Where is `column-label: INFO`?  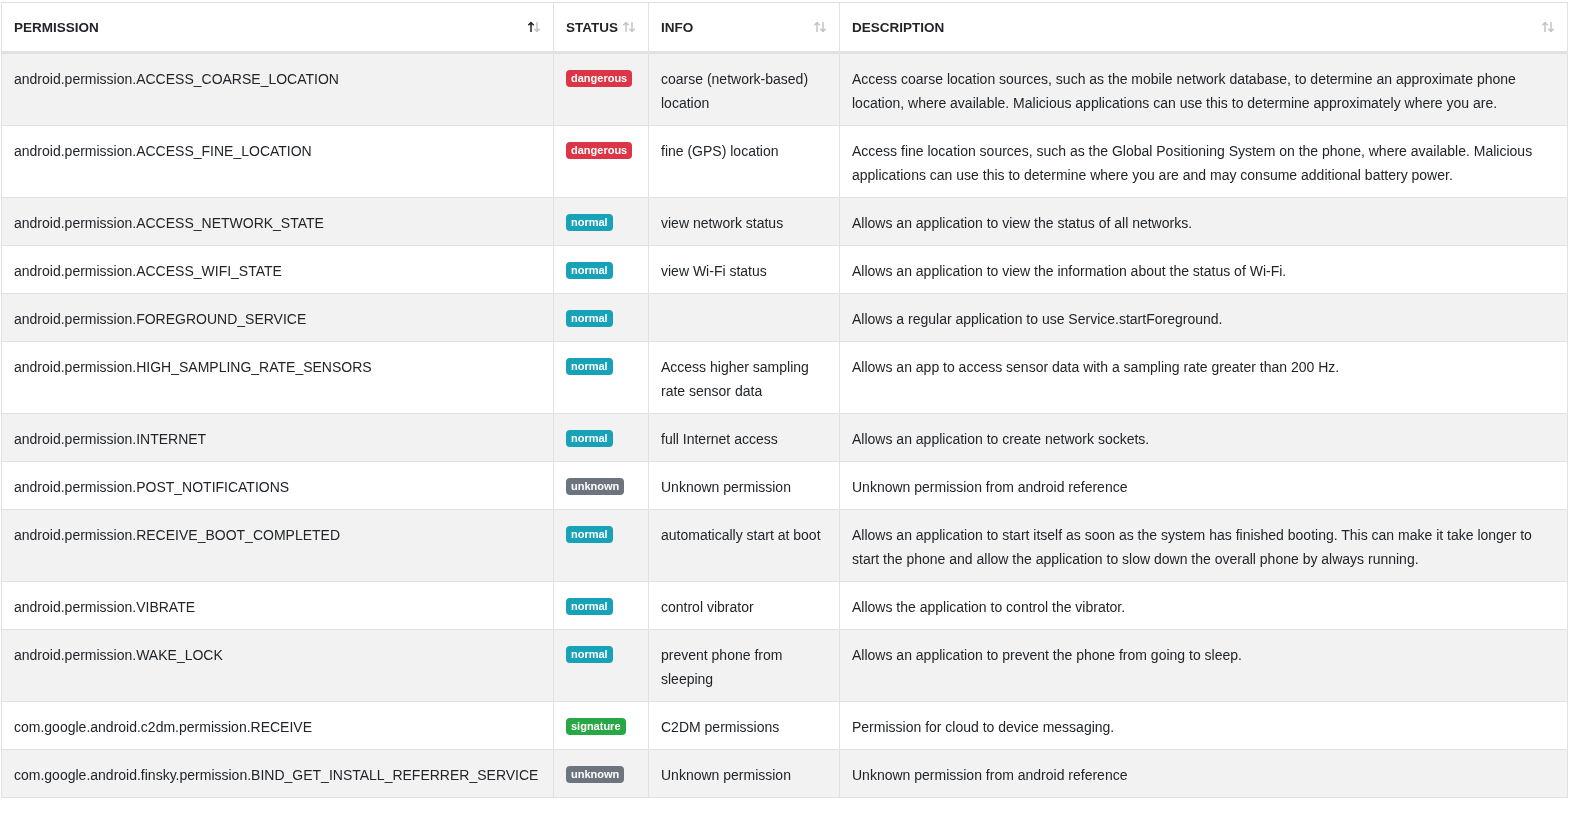 column-label: INFO is located at coordinates (677, 27).